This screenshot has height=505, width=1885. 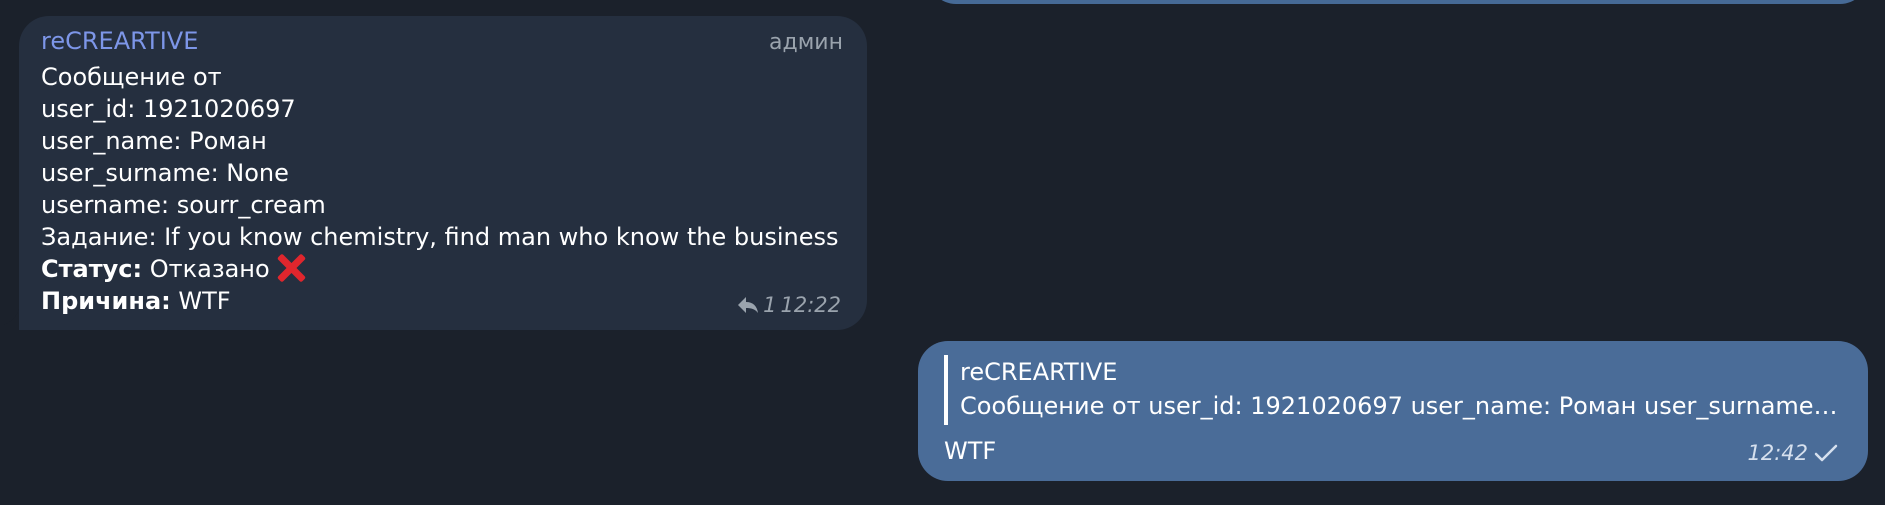 I want to click on quote-author: reCREARTIVE, so click(x=1039, y=372).